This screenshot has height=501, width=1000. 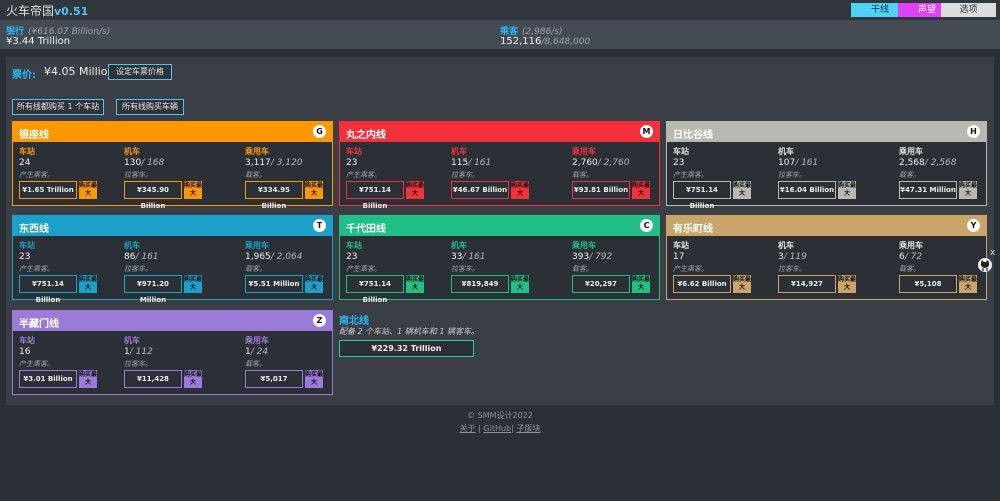 I want to click on car-buy-button: ¥5,017, so click(x=274, y=379).